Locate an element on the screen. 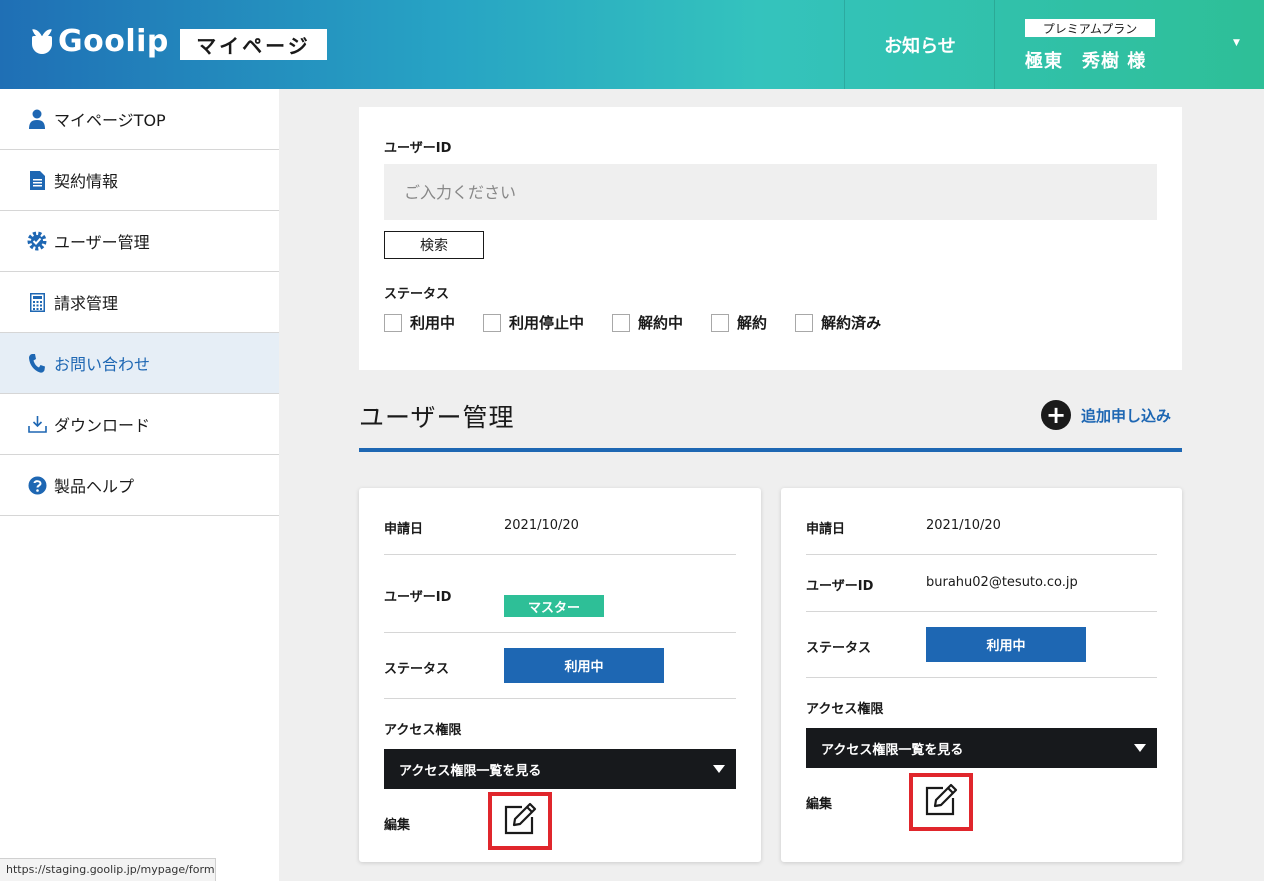 The height and width of the screenshot is (881, 1264). section-divider is located at coordinates (770, 450).